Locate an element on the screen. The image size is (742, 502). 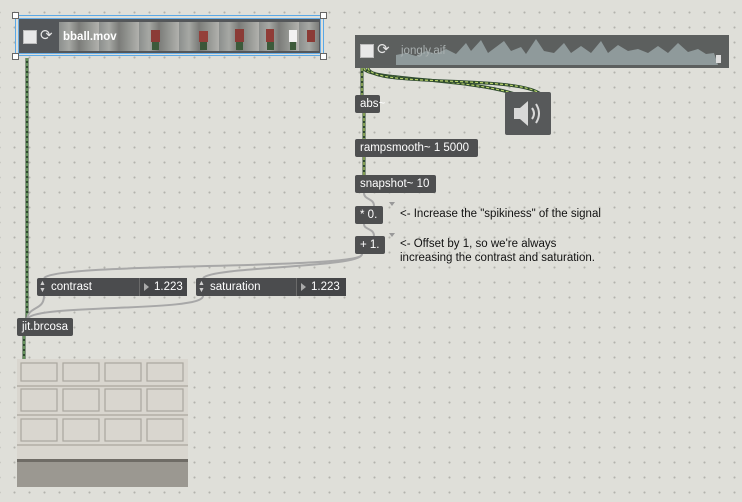
movie-filename: bball.mov is located at coordinates (90, 37).